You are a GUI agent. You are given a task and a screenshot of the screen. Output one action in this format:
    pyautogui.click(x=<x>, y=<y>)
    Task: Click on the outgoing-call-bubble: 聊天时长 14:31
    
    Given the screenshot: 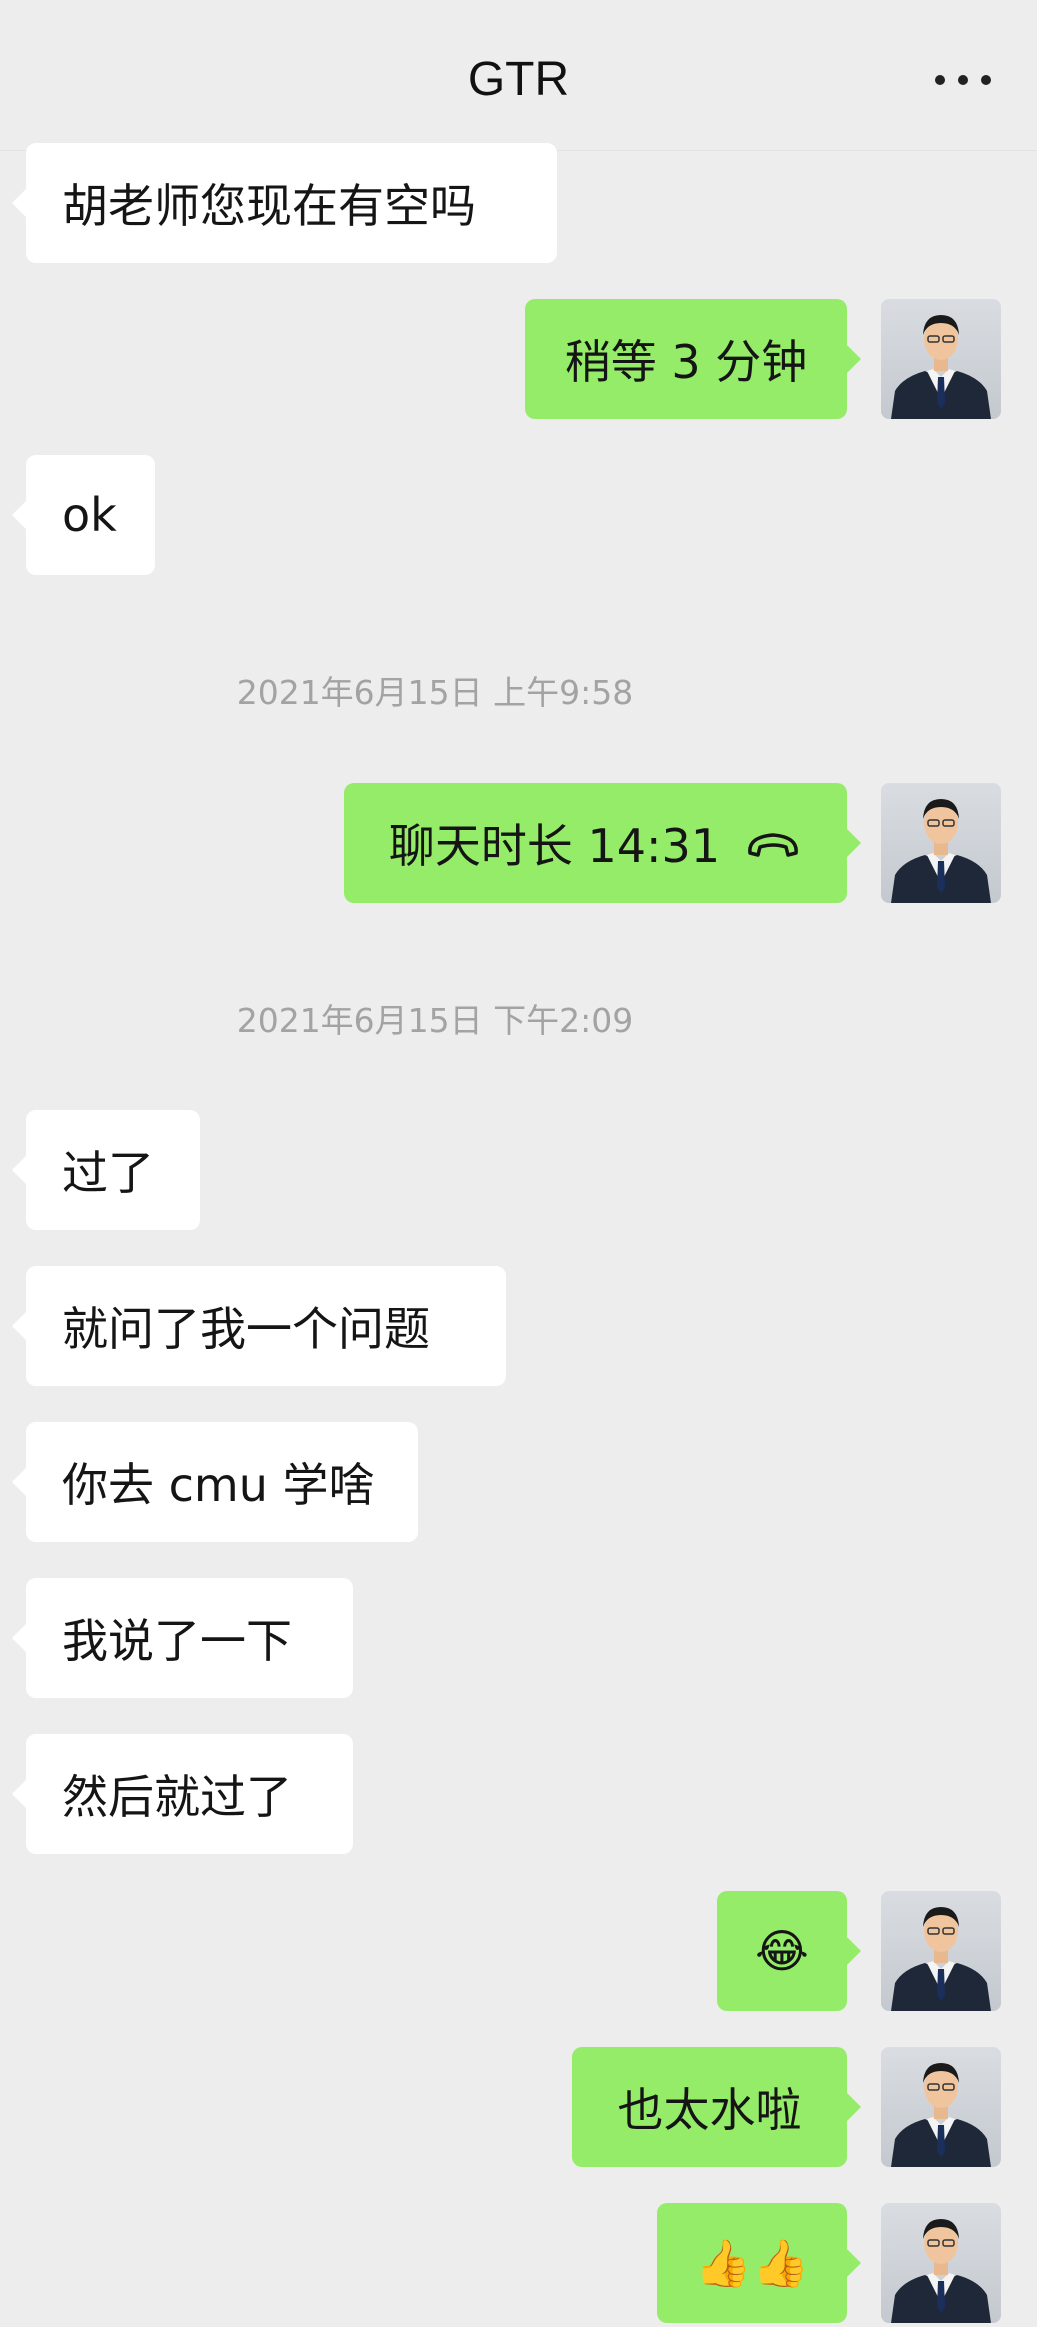 What is the action you would take?
    pyautogui.click(x=602, y=843)
    